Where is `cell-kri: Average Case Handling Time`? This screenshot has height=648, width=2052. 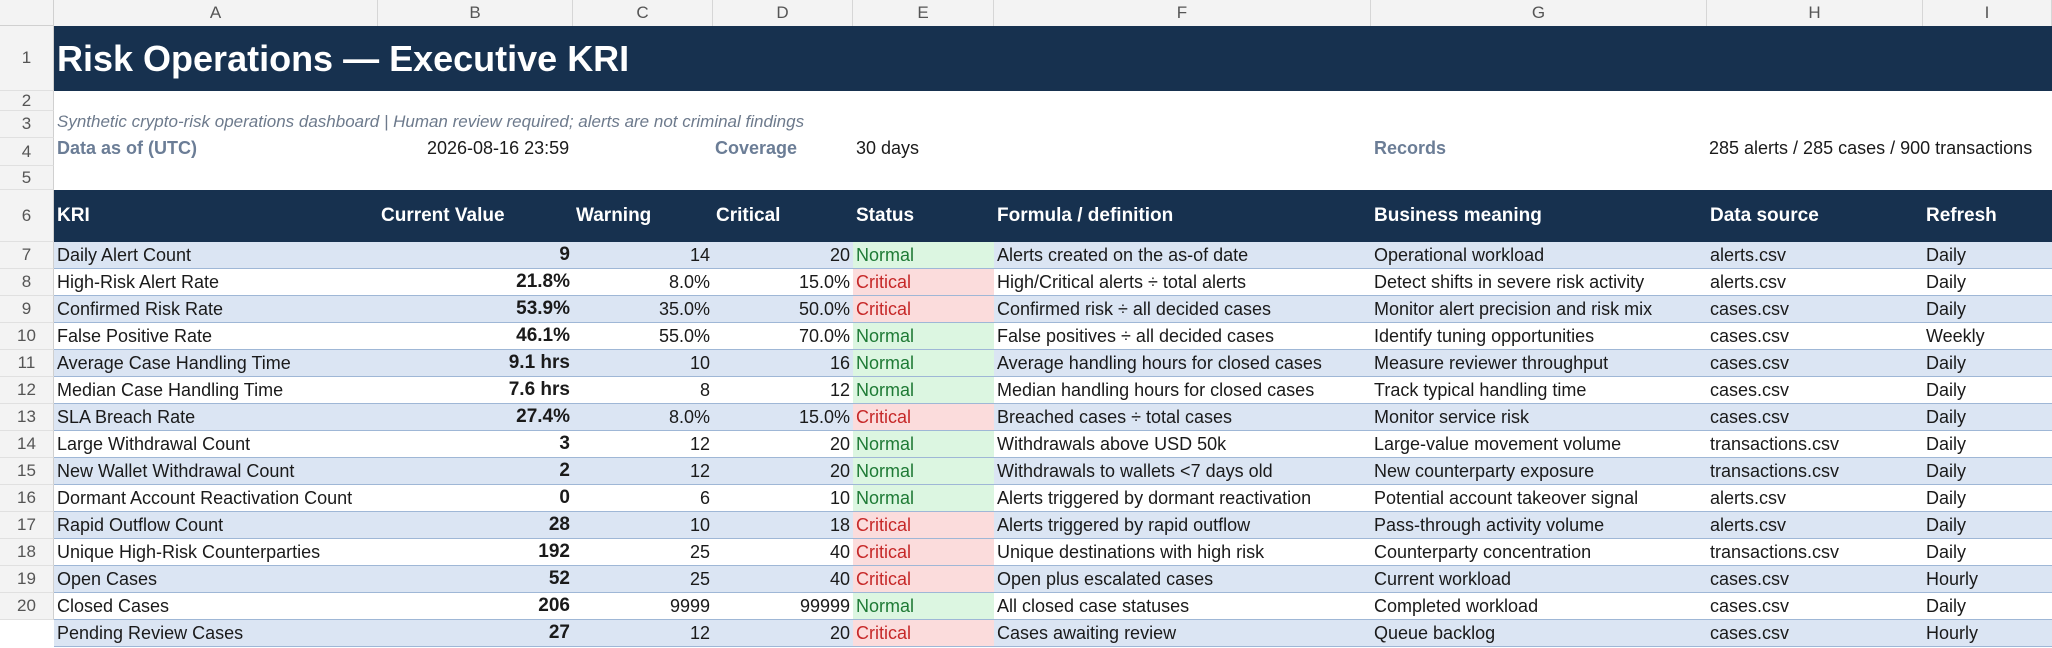
cell-kri: Average Case Handling Time is located at coordinates (216, 363).